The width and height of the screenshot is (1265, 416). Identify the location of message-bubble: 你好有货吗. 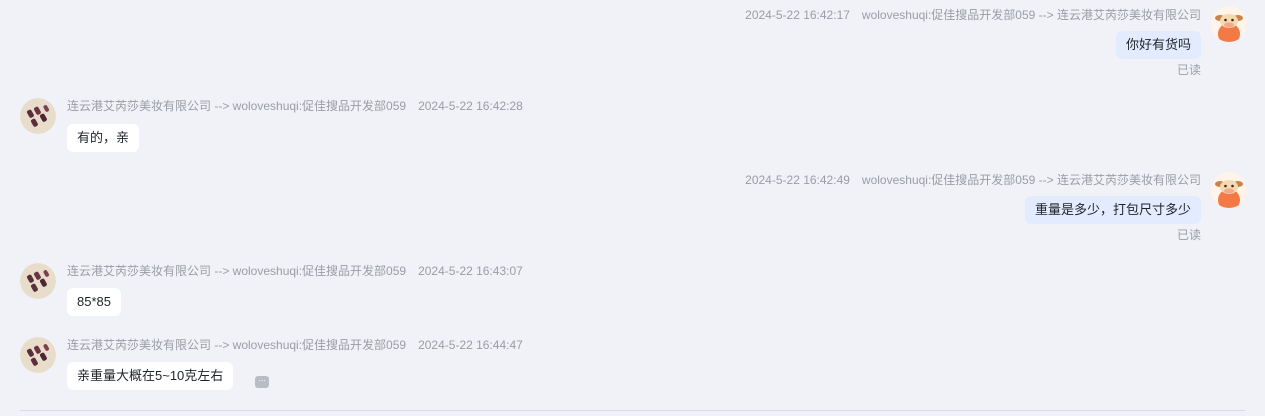
(1158, 45).